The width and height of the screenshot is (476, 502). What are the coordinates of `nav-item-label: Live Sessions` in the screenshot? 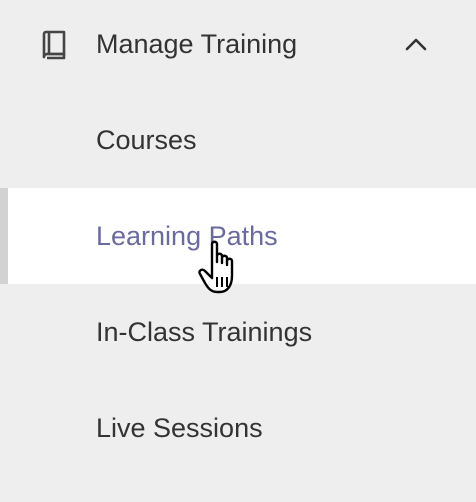 It's located at (179, 428).